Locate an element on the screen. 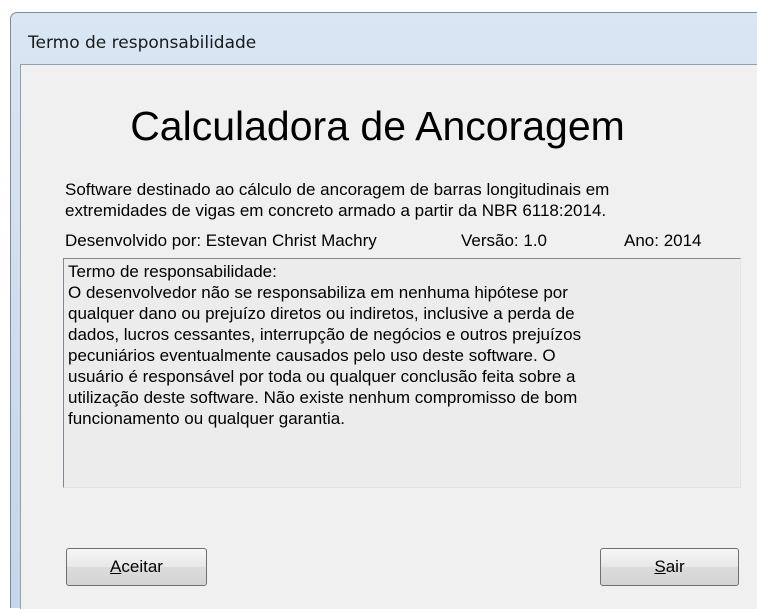 The image size is (757, 609). app-title: Calculadora de Ancoragem is located at coordinates (377, 126).